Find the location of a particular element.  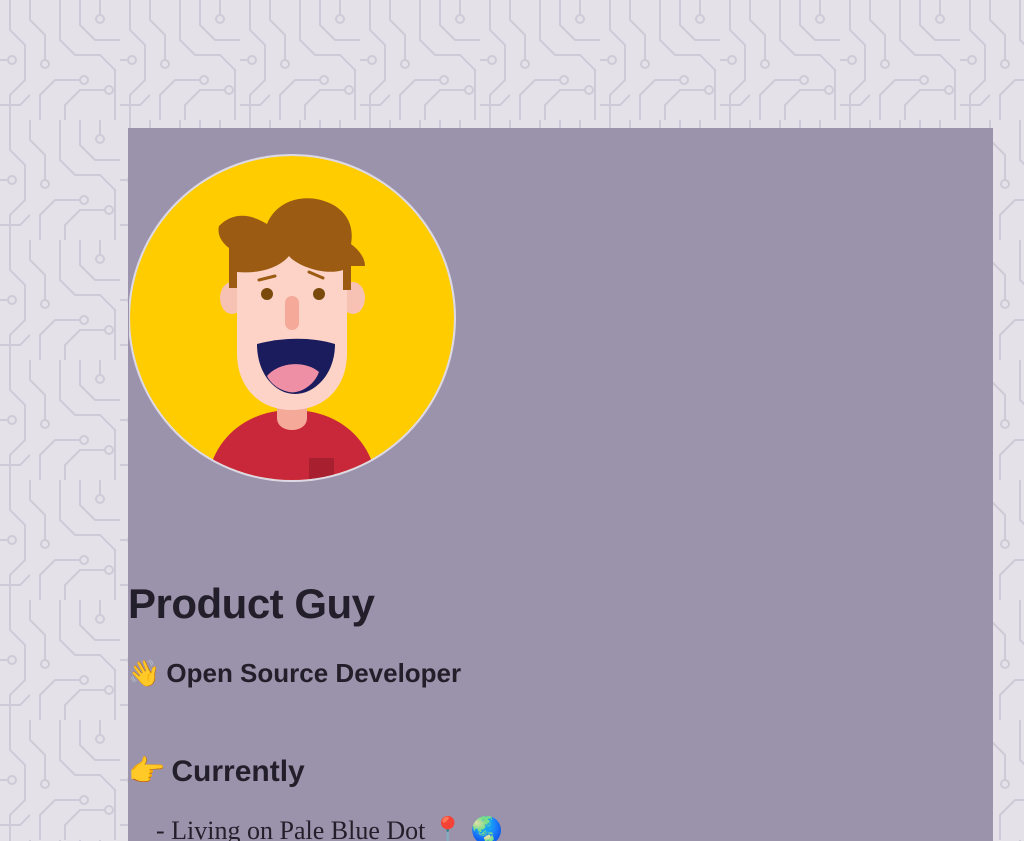

cartoon-avatar-icon is located at coordinates (292, 318).